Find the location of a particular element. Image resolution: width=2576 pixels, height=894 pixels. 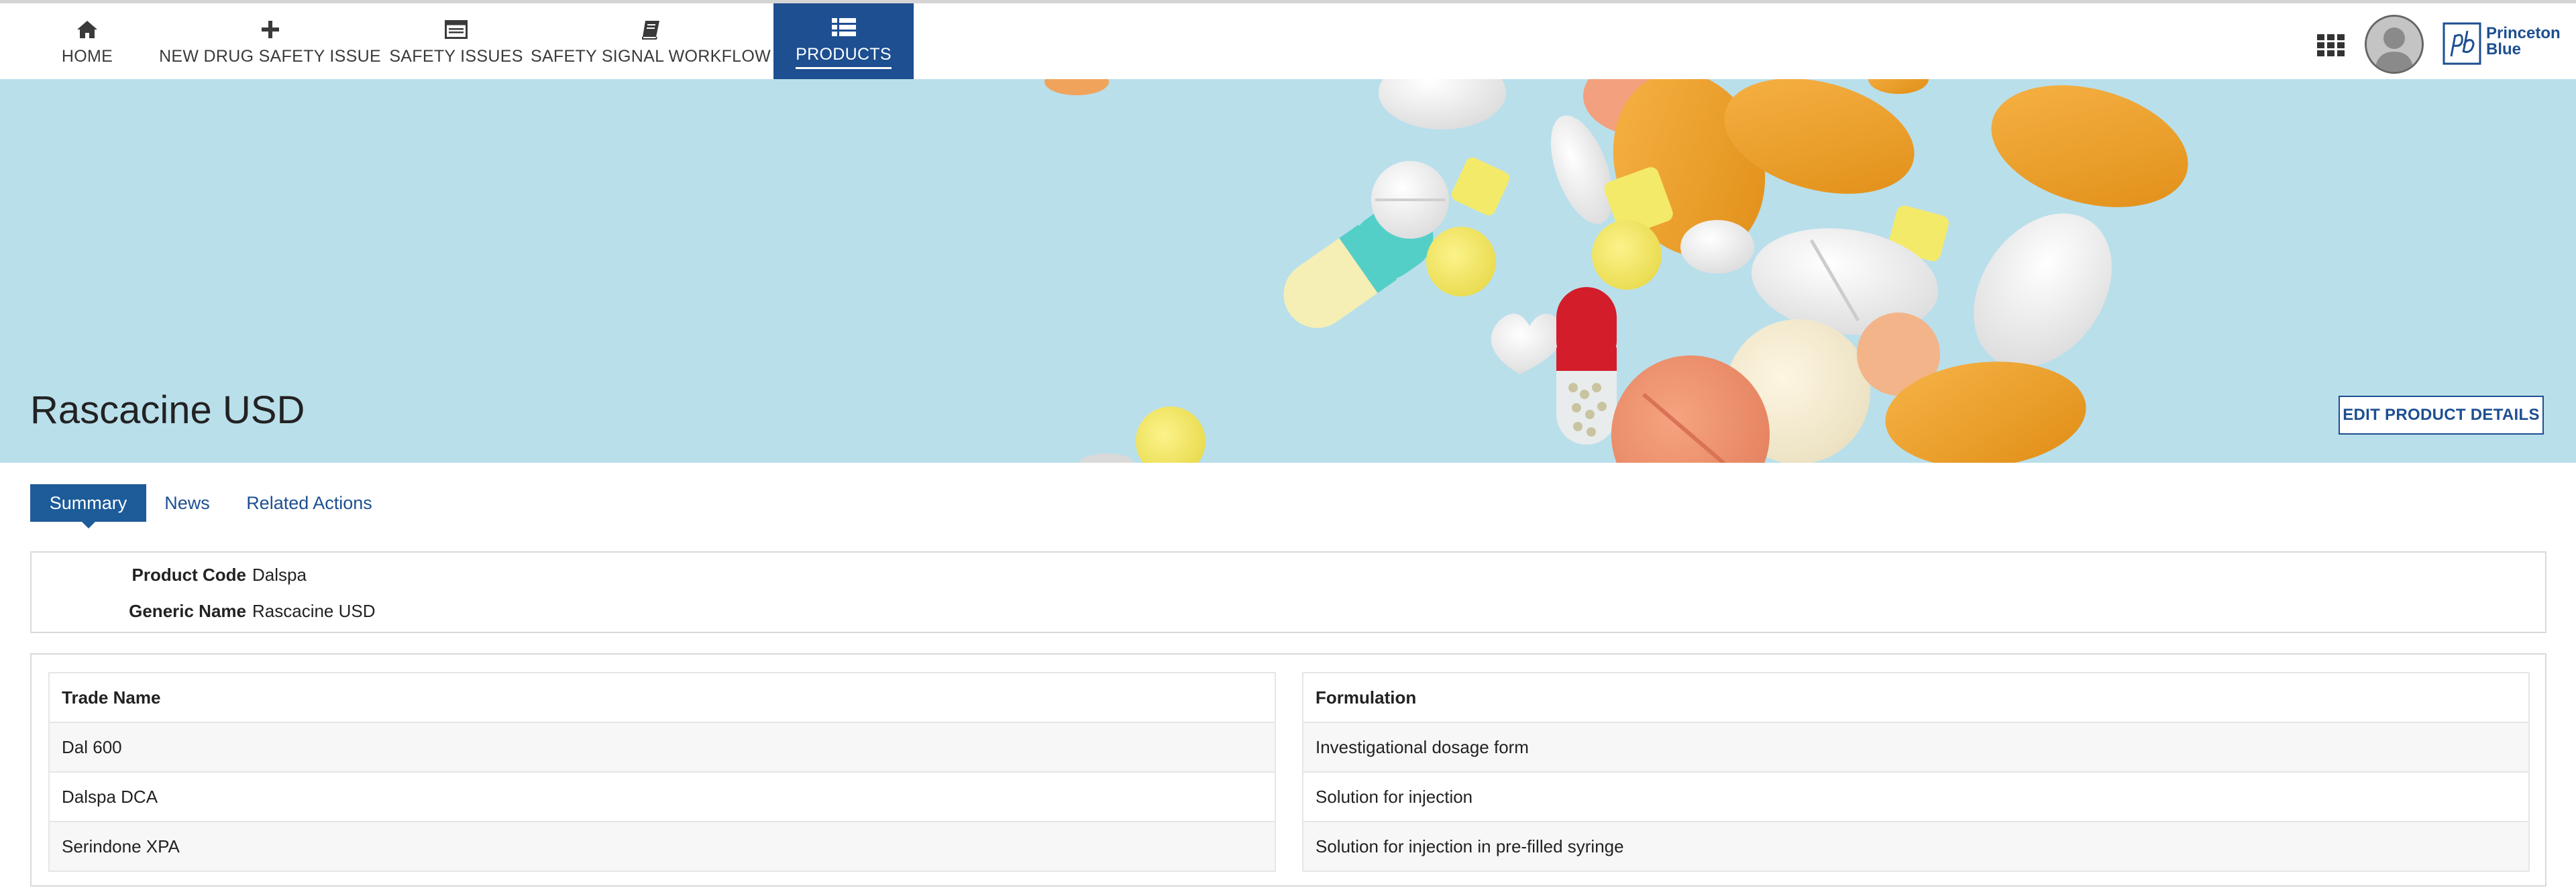

trade-name-header: Trade Name is located at coordinates (662, 697).